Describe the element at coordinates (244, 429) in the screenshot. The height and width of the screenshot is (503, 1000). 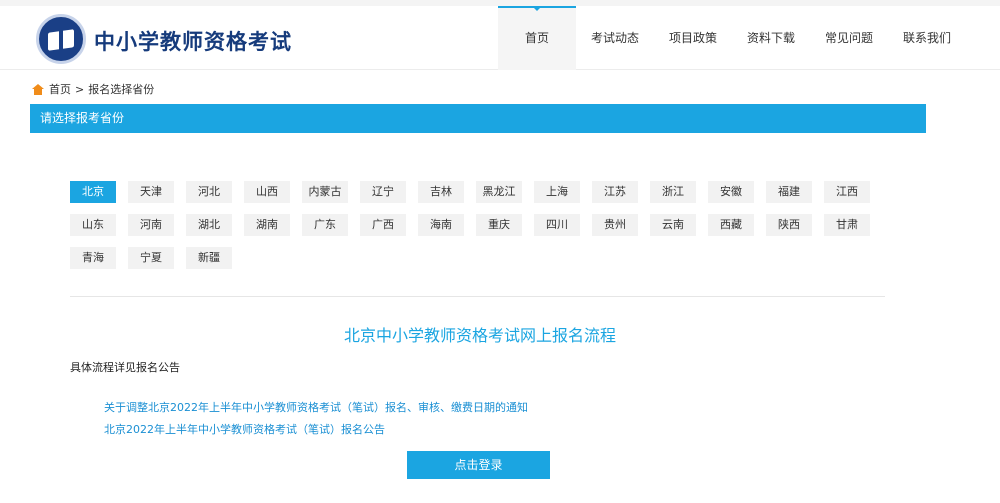
I see `notice-link-registration-announcement: 北京2022年上半年中小学教师资格考试（笔试）报名公告` at that location.